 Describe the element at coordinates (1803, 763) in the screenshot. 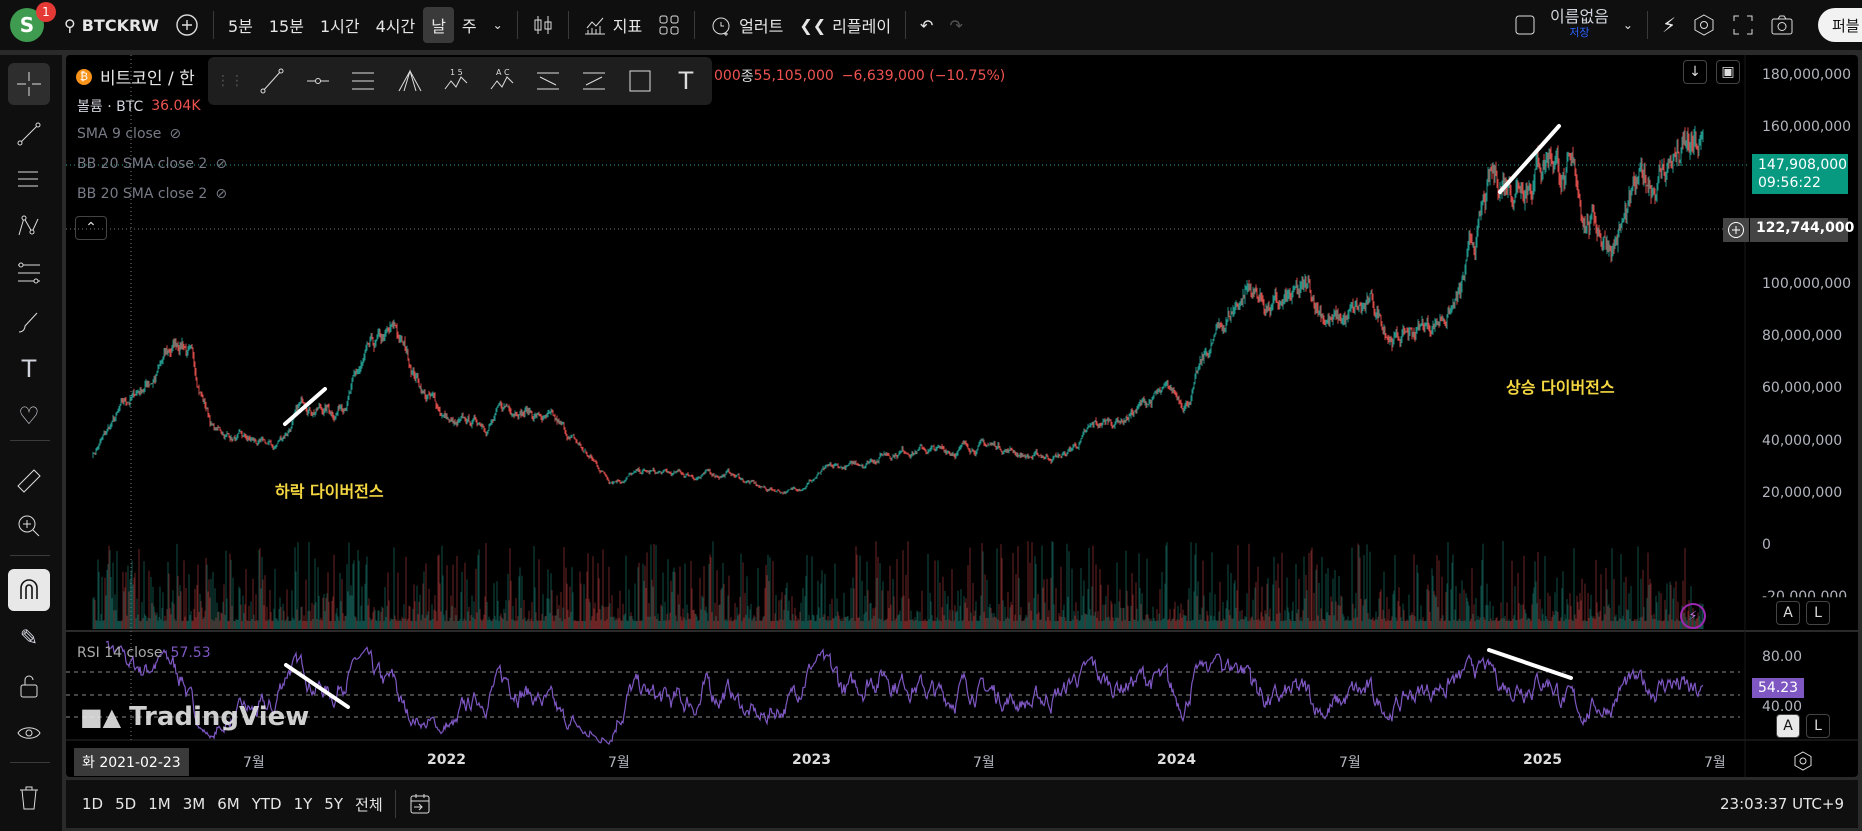

I see `time-axis-settings-button` at that location.